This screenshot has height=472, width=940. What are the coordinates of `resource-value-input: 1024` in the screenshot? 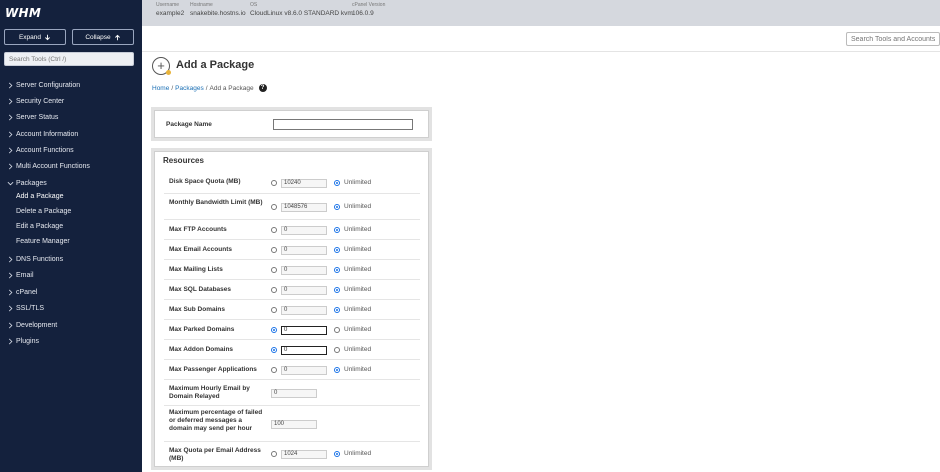 It's located at (304, 454).